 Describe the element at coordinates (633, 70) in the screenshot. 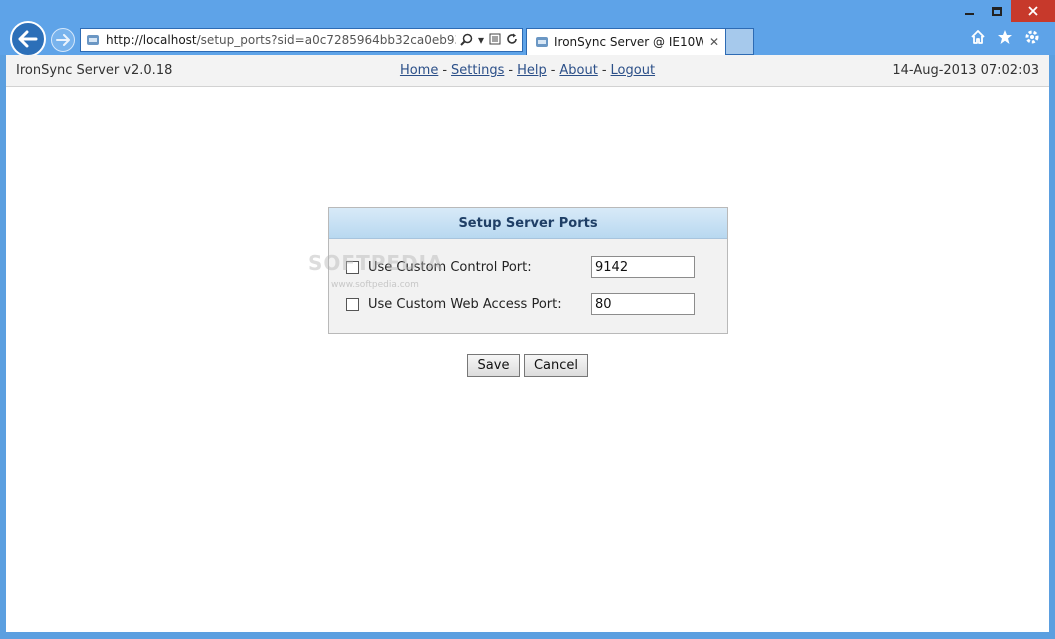

I see `nav-link-logout: Logout` at that location.